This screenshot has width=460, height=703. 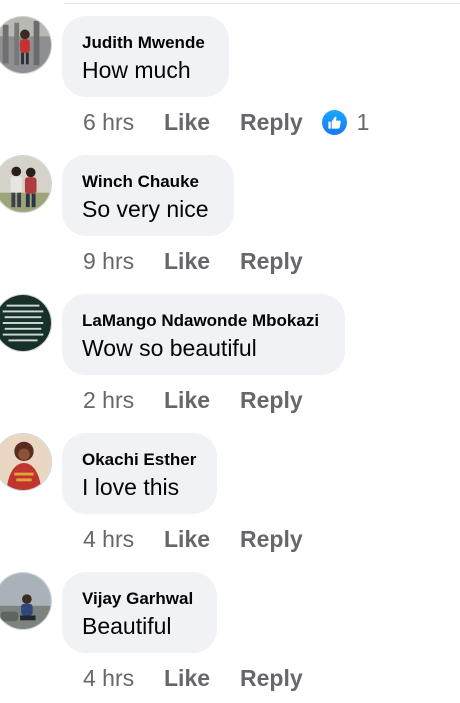 What do you see at coordinates (136, 70) in the screenshot?
I see `comment-text: How much` at bounding box center [136, 70].